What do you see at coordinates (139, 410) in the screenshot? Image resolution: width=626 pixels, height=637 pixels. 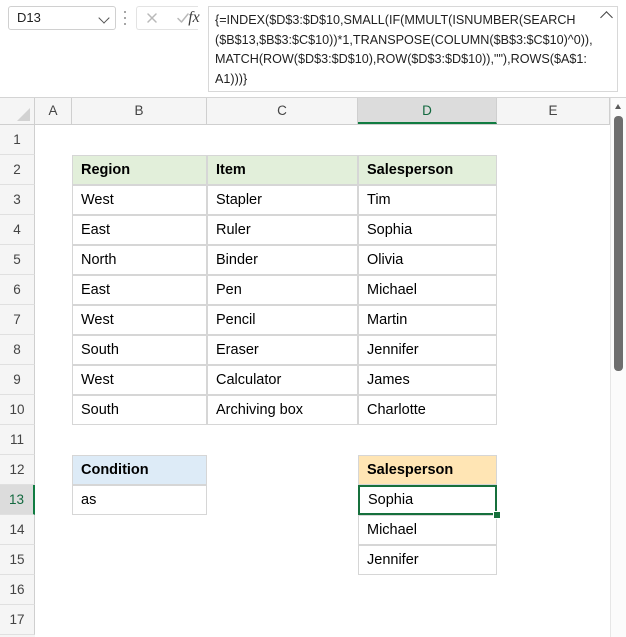 I see `cell-B10: South` at bounding box center [139, 410].